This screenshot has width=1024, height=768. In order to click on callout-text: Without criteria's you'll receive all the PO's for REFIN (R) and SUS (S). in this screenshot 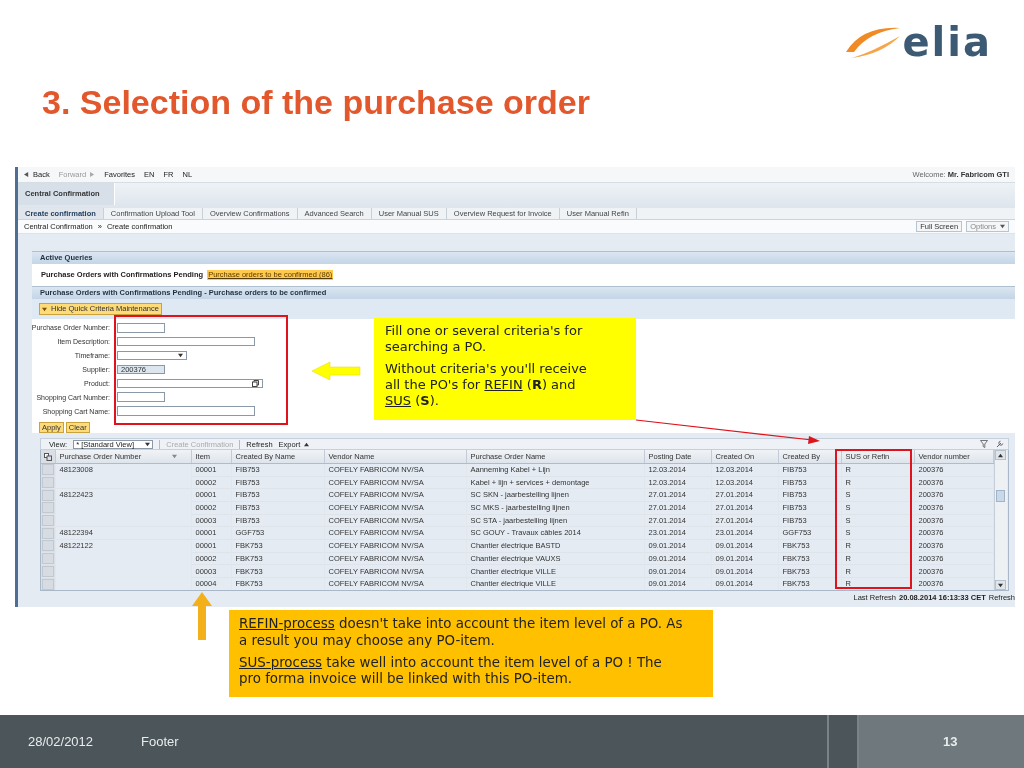, I will do `click(486, 385)`.